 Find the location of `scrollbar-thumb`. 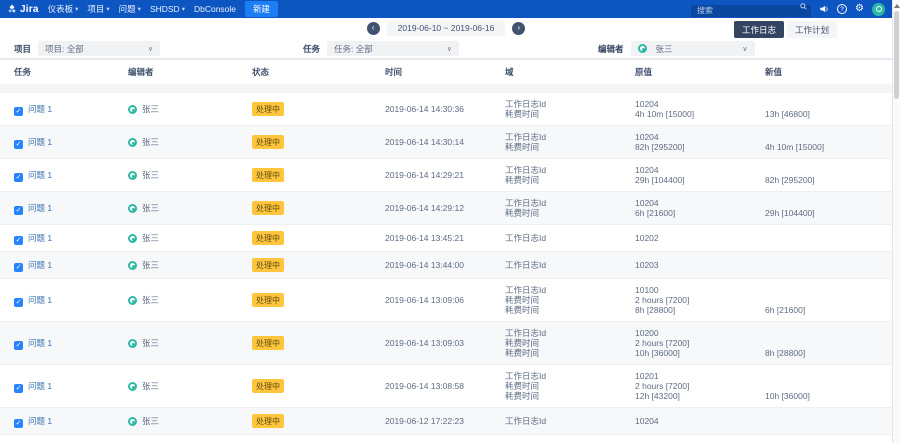

scrollbar-thumb is located at coordinates (896, 55).